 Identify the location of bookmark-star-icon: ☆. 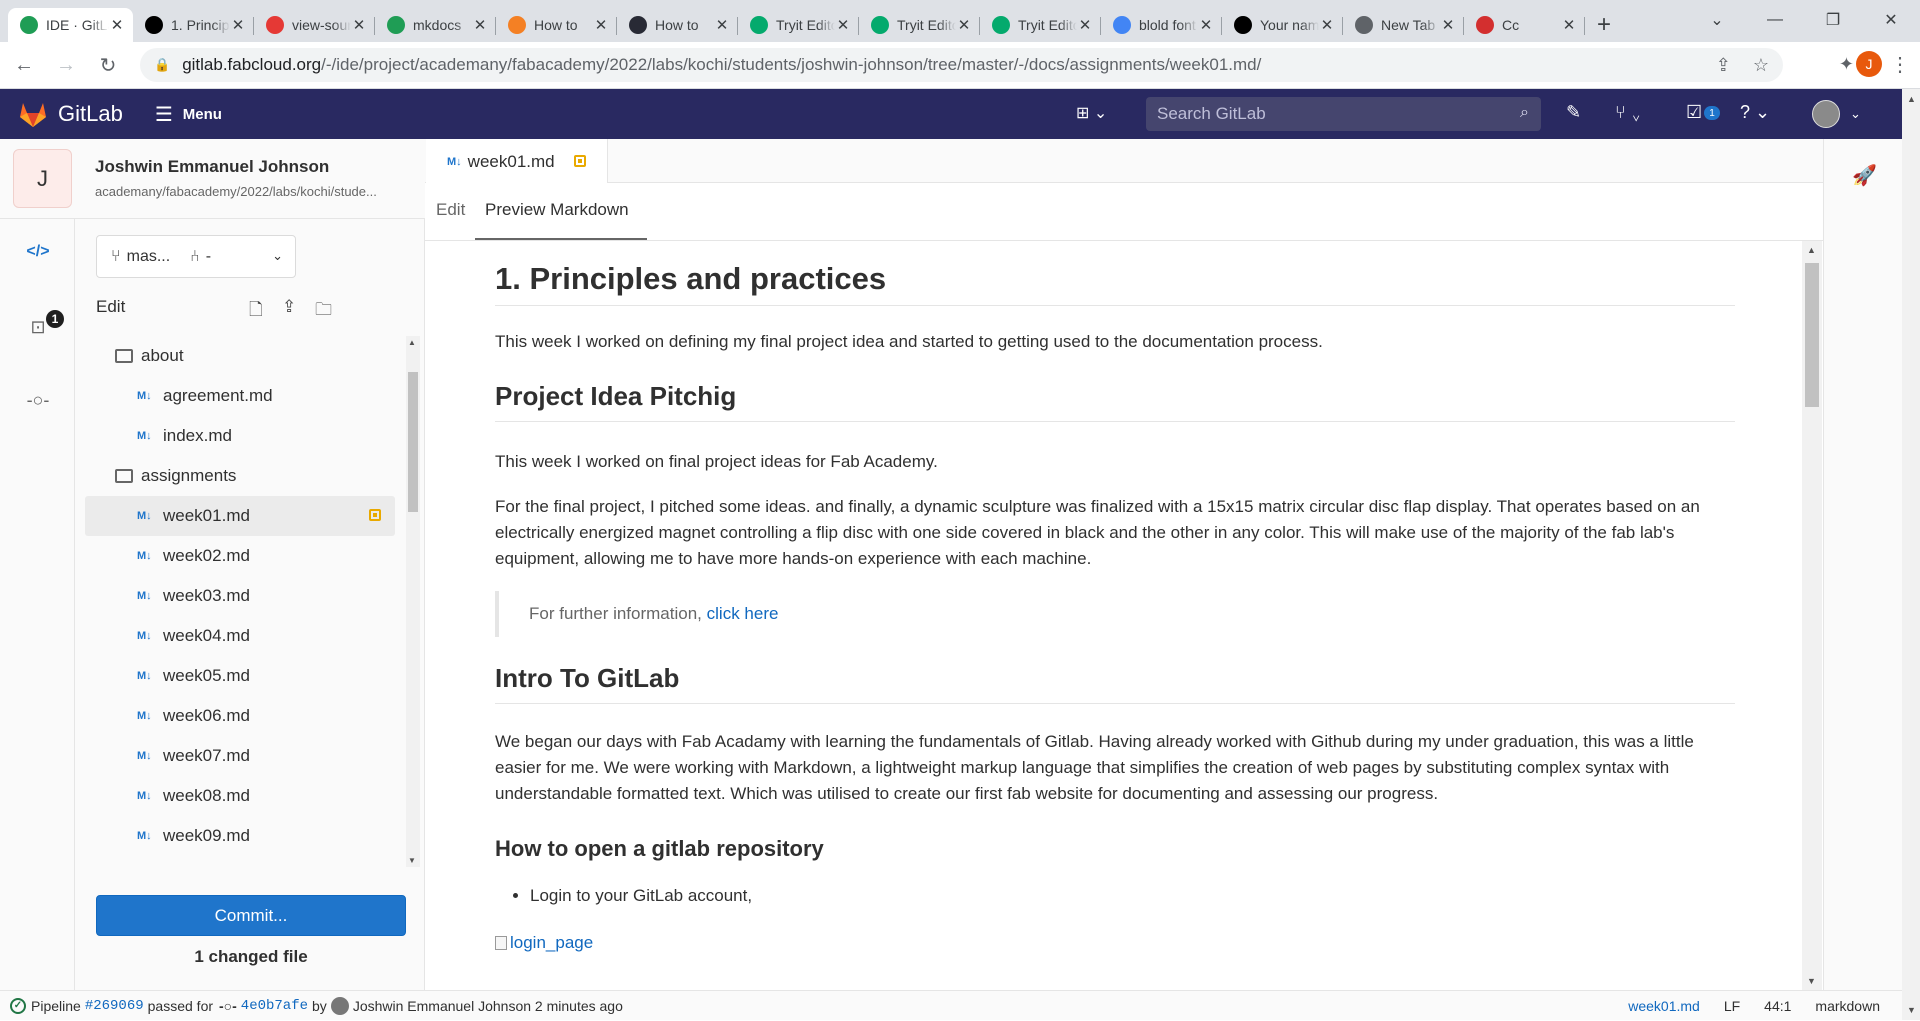
(1761, 65).